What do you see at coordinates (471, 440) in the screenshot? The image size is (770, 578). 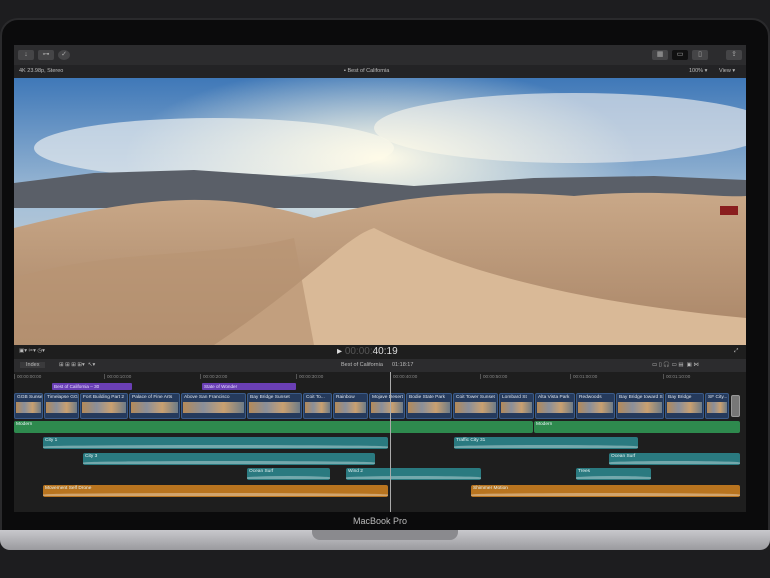 I see `clip-label: Traffic City 31` at bounding box center [471, 440].